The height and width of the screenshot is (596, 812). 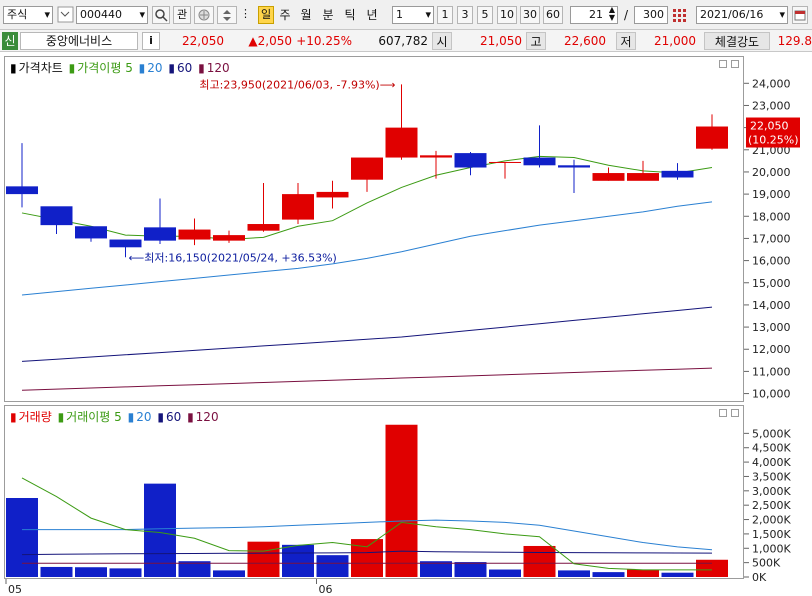 I want to click on x-tick-label: 06, so click(x=326, y=589).